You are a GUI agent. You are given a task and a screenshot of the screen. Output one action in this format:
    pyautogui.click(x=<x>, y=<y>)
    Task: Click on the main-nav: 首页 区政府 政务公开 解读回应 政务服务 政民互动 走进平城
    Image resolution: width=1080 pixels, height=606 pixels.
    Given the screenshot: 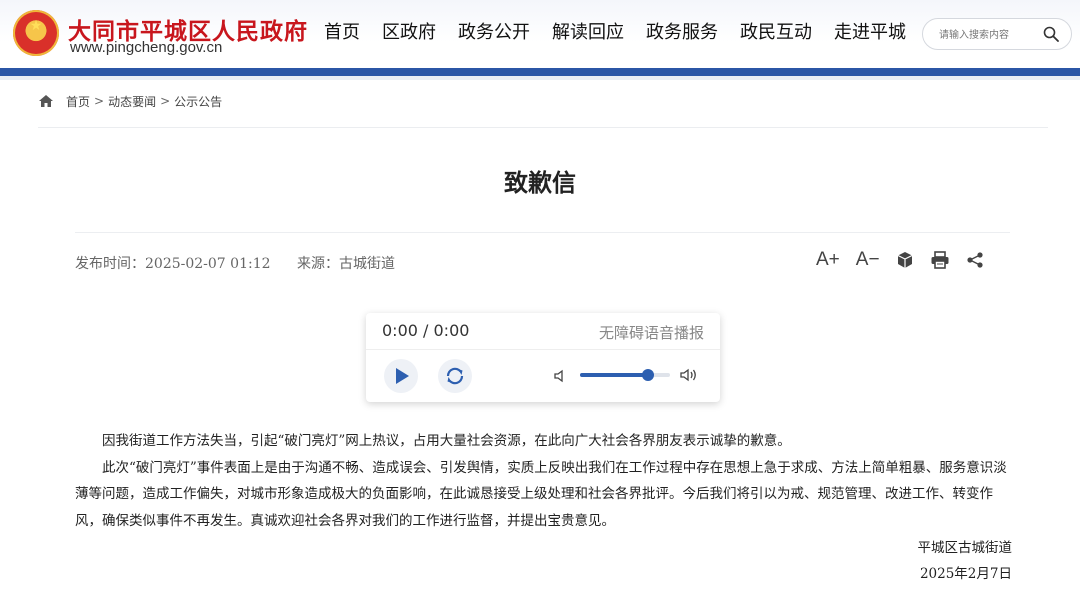 What is the action you would take?
    pyautogui.click(x=615, y=33)
    